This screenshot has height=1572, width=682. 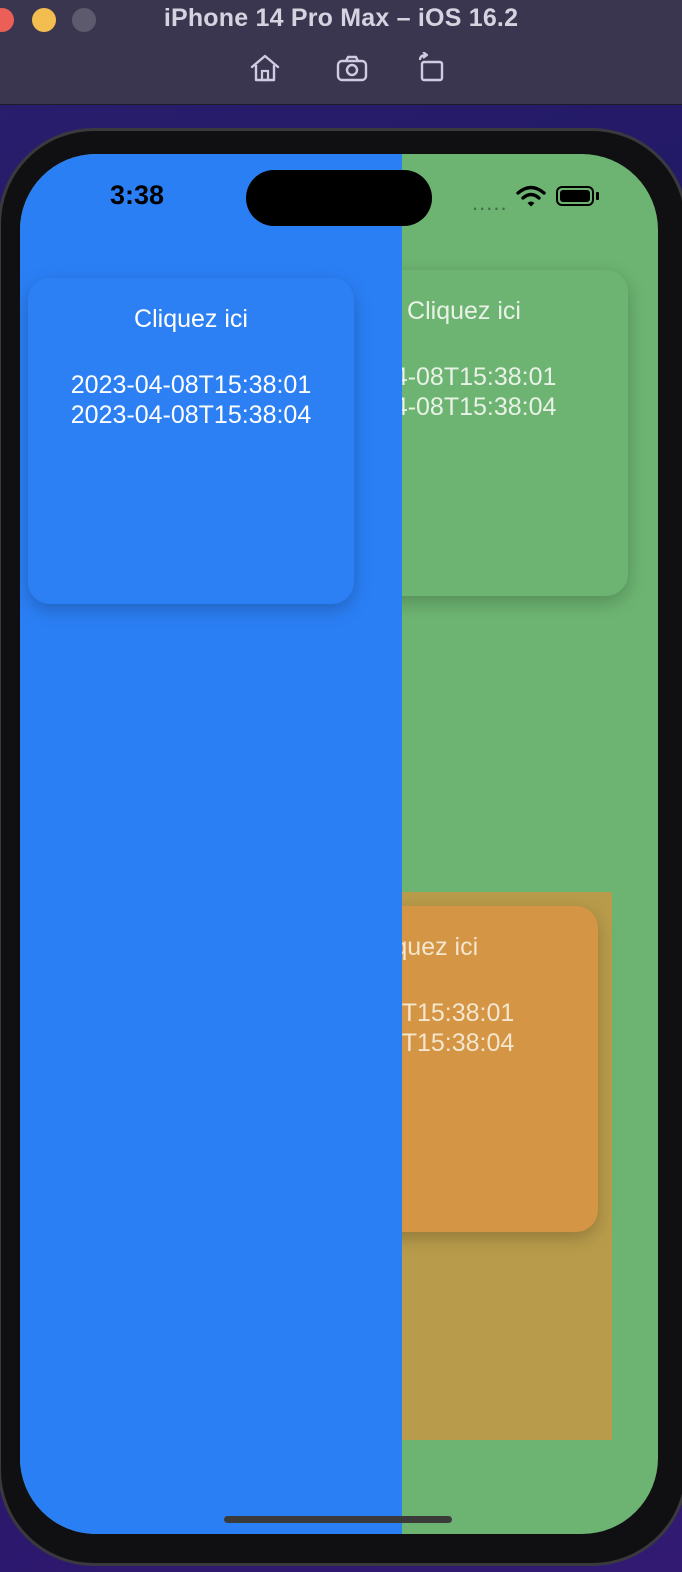 I want to click on status-time: 3:38, so click(x=137, y=195).